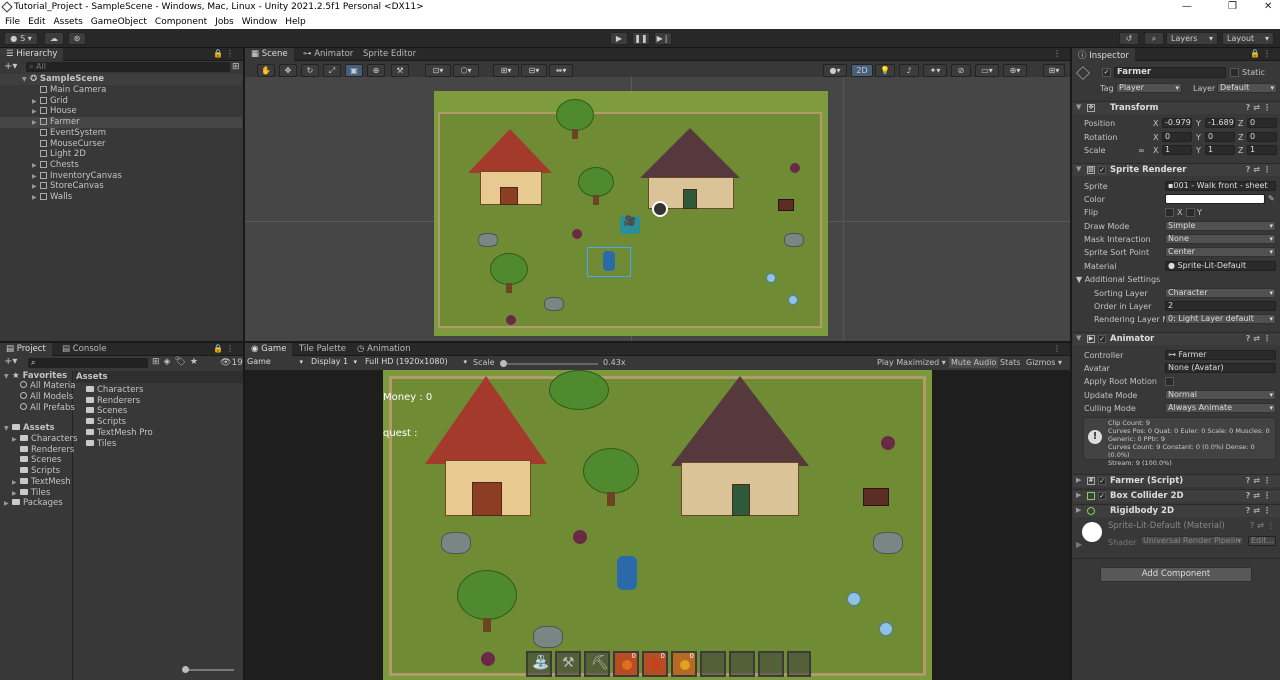 The height and width of the screenshot is (680, 1280). Describe the element at coordinates (961, 70) in the screenshot. I see `hidden-objects-icon: ⊘` at that location.